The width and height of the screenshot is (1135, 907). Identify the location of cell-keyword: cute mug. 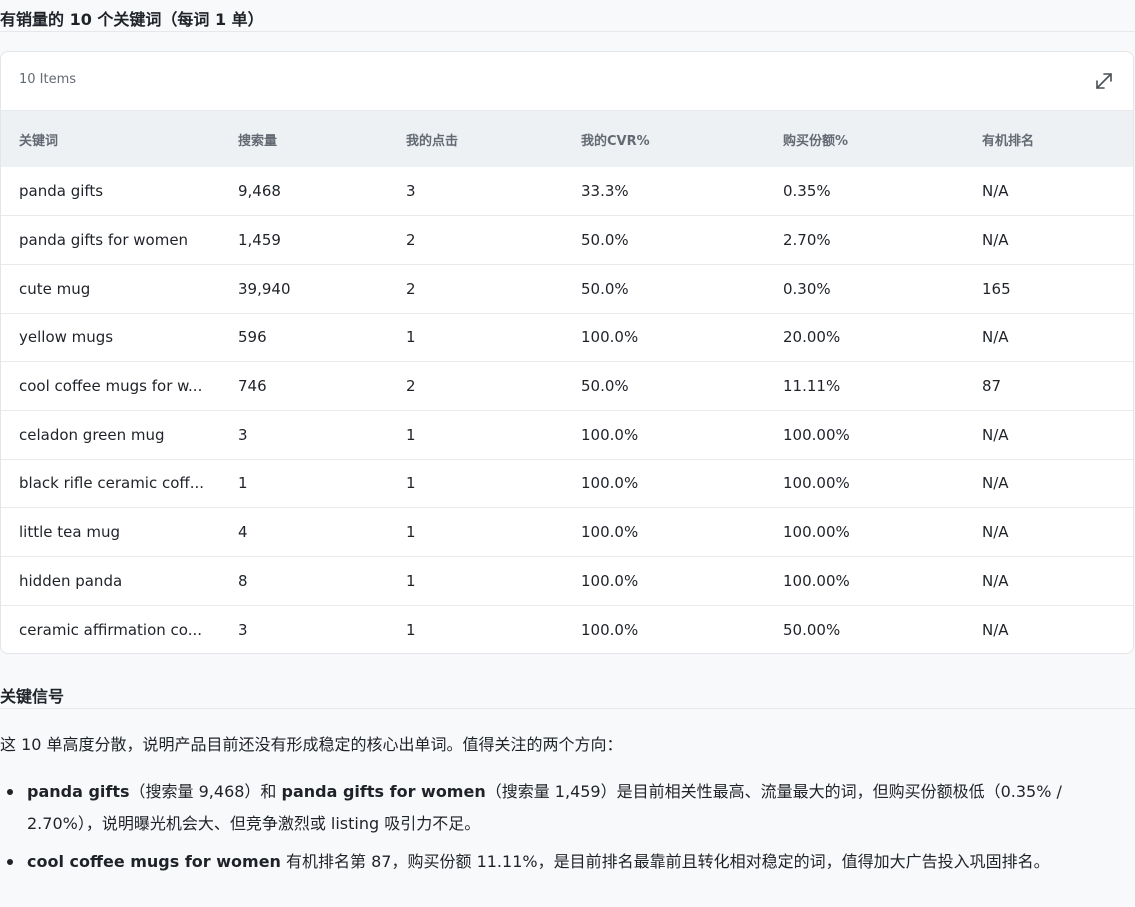
(110, 288).